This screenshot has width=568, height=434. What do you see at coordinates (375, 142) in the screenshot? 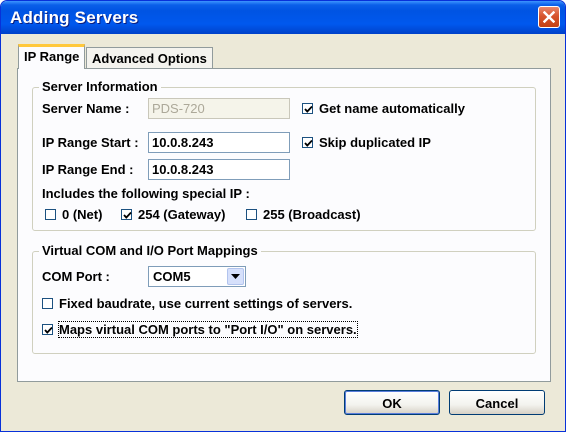
I see `skip-duplicated-ip-label: Skip duplicated IP` at bounding box center [375, 142].